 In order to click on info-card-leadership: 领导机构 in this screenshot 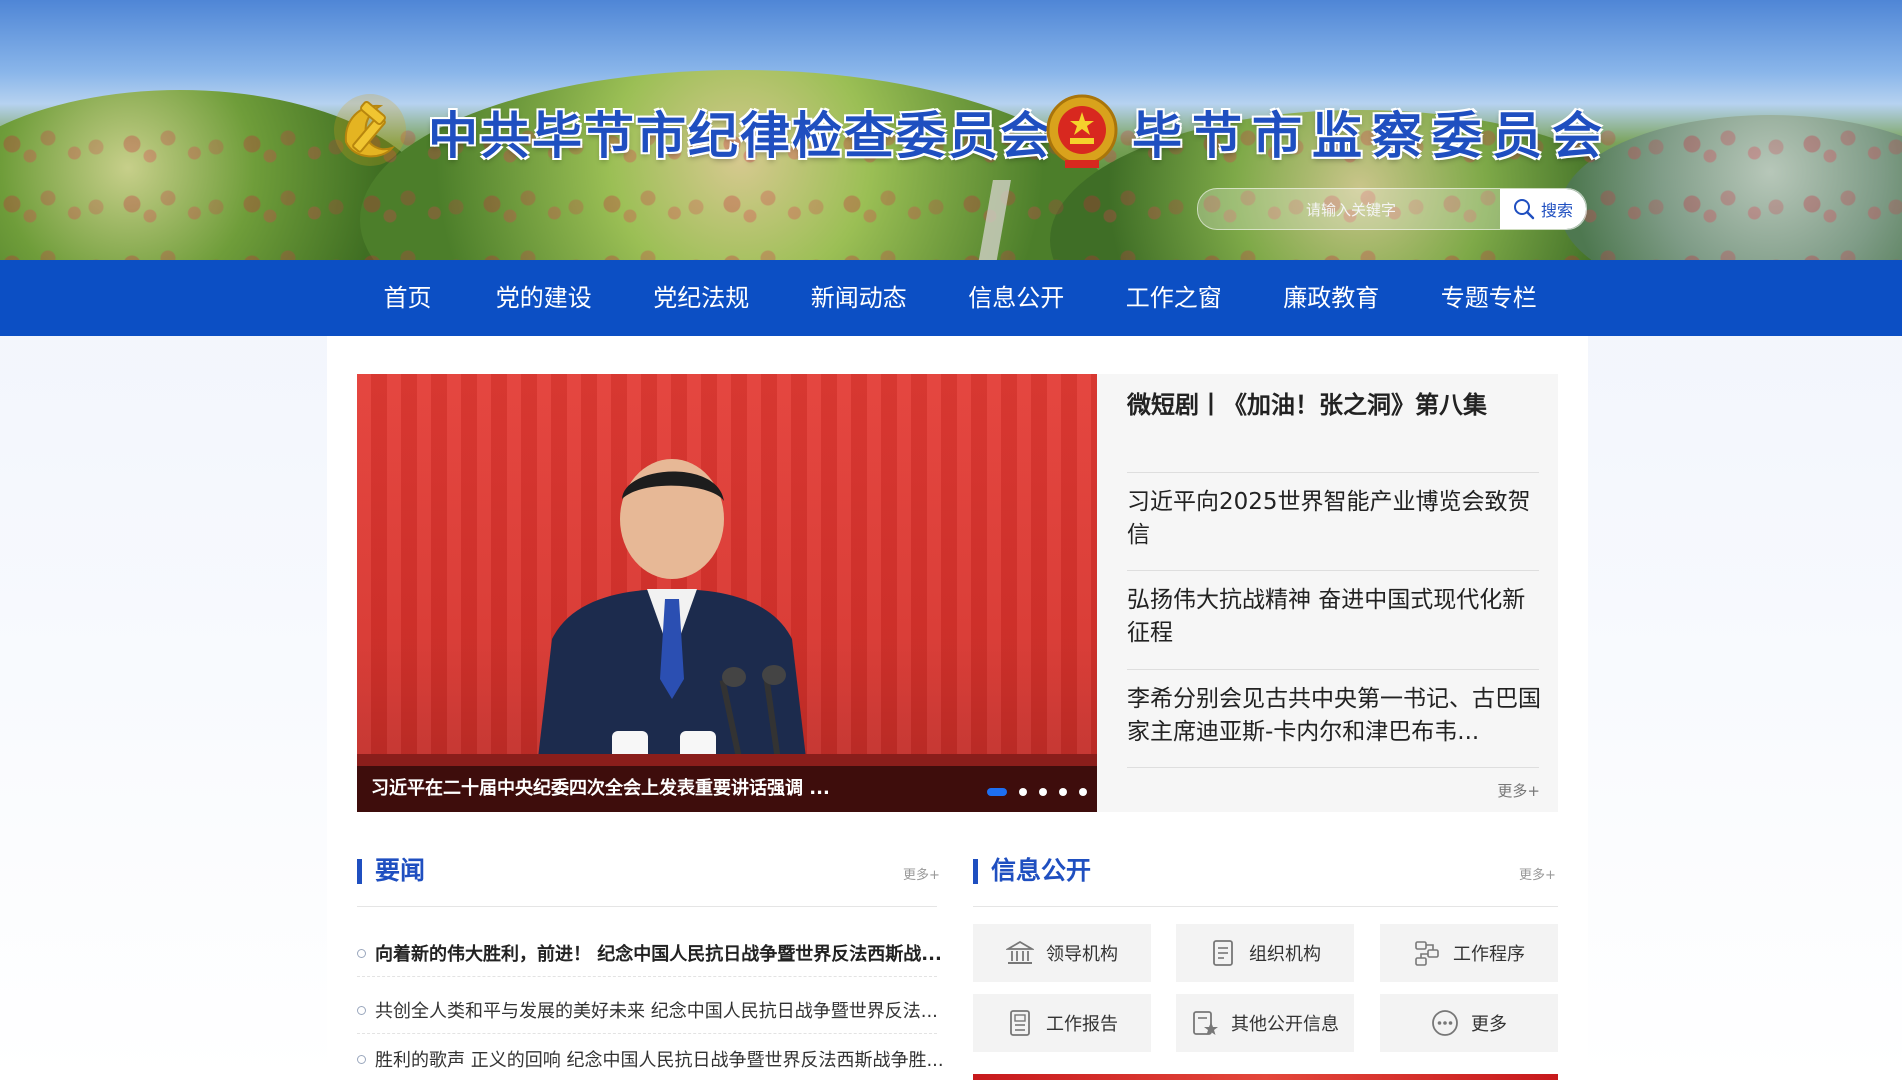, I will do `click(1062, 953)`.